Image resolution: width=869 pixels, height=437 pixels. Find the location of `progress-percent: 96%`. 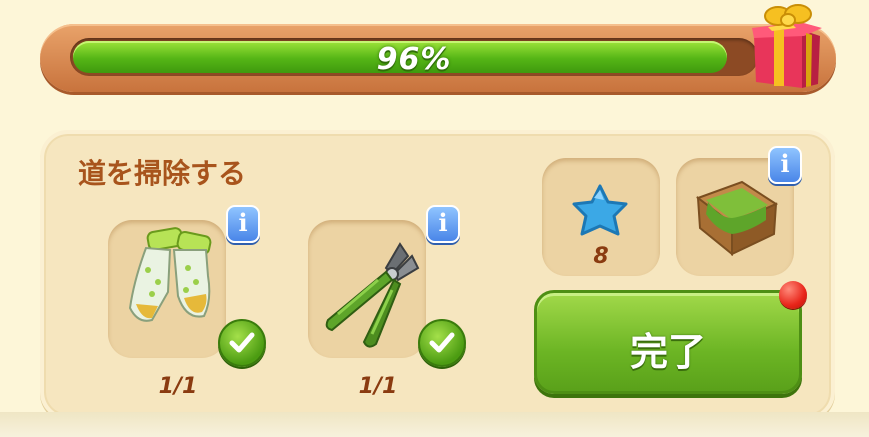

progress-percent: 96% is located at coordinates (414, 59).